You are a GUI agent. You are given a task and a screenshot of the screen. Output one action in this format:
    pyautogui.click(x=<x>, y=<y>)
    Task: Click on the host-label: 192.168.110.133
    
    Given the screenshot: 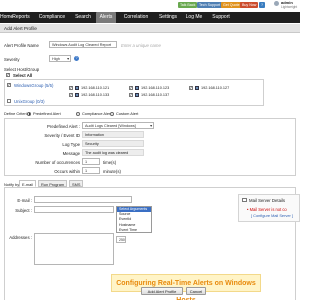 What is the action you would take?
    pyautogui.click(x=95, y=94)
    